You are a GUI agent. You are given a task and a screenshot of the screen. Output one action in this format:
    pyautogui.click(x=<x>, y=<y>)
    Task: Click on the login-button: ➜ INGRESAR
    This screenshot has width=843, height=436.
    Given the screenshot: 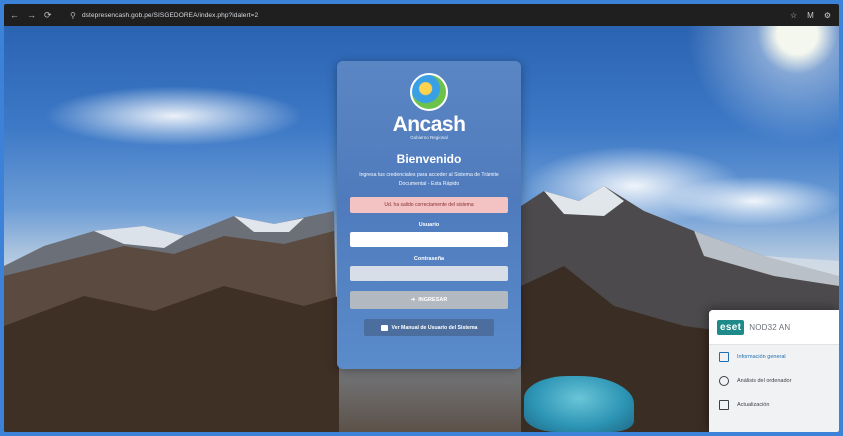 What is the action you would take?
    pyautogui.click(x=429, y=300)
    